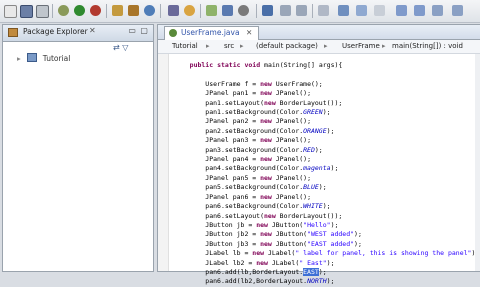  I want to click on down-arrow-icon, so click(401, 10).